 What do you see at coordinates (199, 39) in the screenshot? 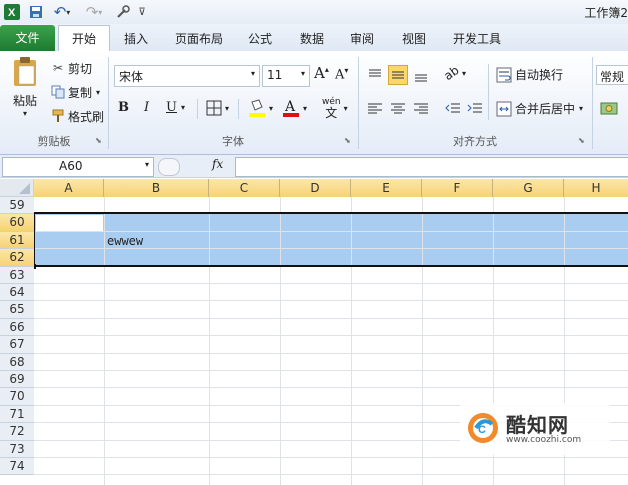
I see `tab-page-layout: 页面布局` at bounding box center [199, 39].